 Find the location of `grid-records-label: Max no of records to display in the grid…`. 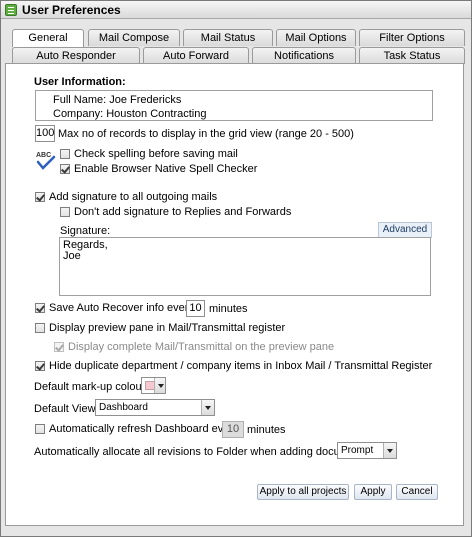

grid-records-label: Max no of records to display in the grid… is located at coordinates (206, 134).